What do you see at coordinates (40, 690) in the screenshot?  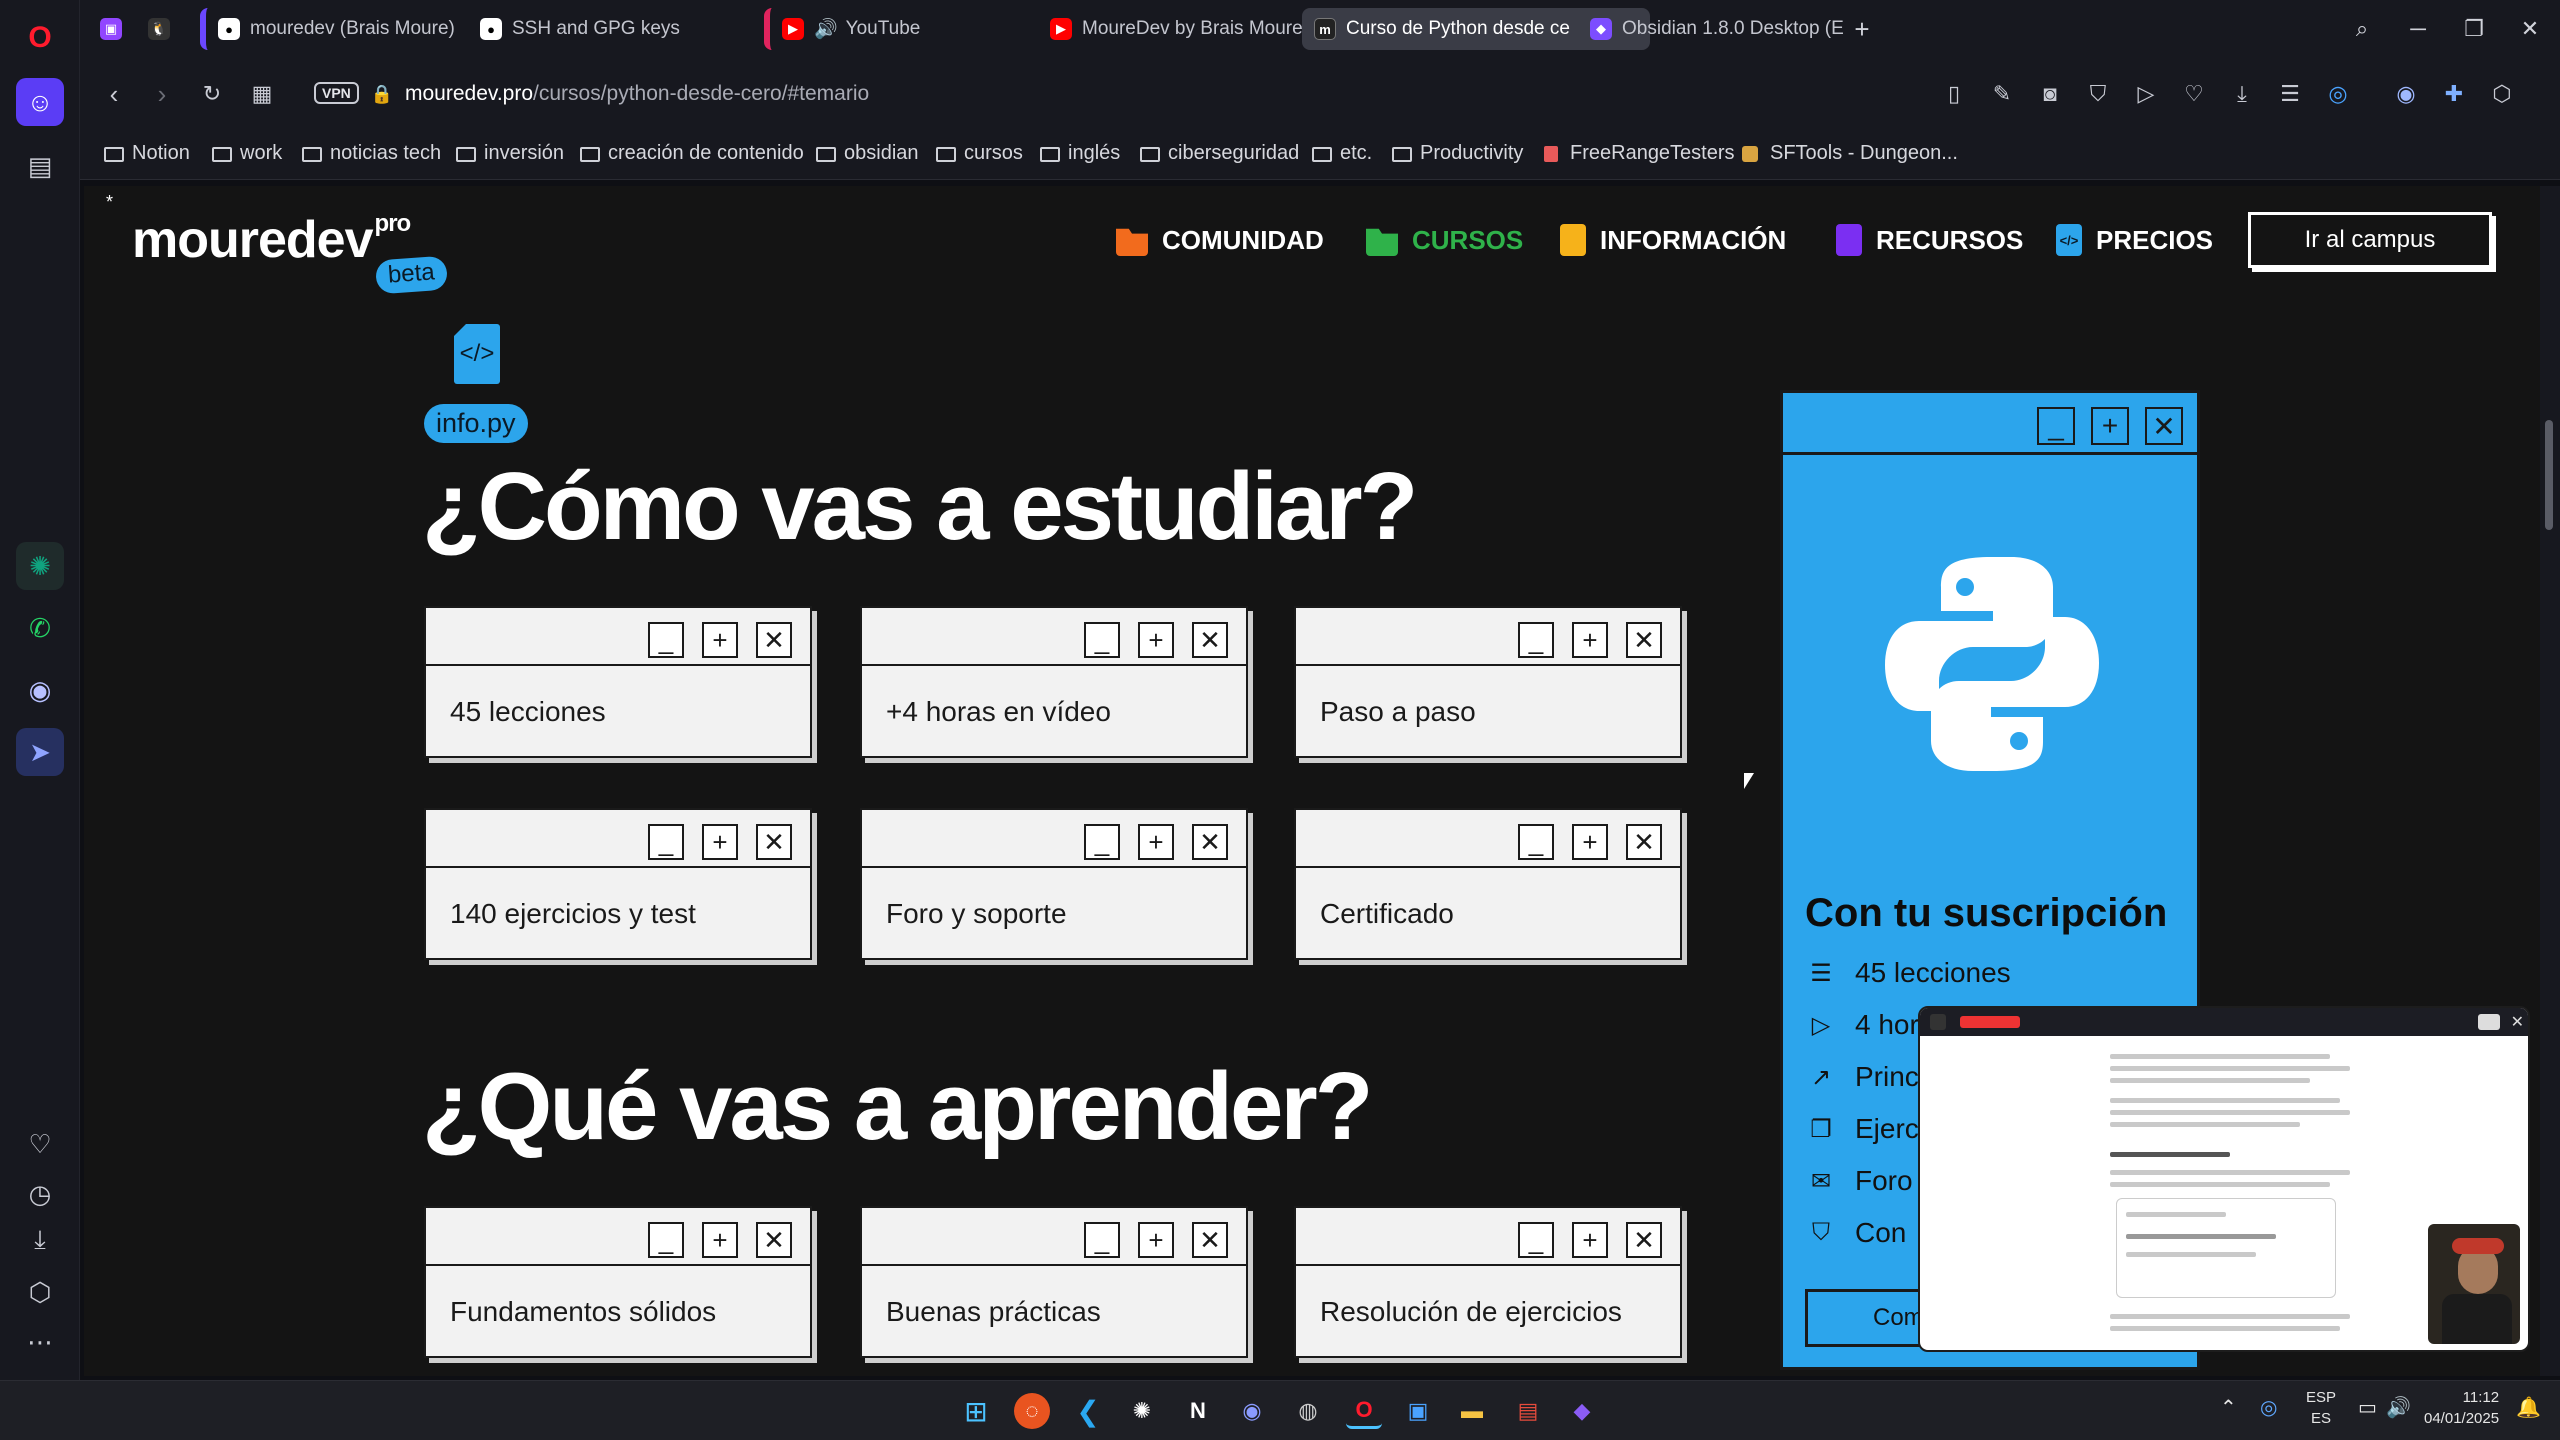 I see `player-icon: ◉` at bounding box center [40, 690].